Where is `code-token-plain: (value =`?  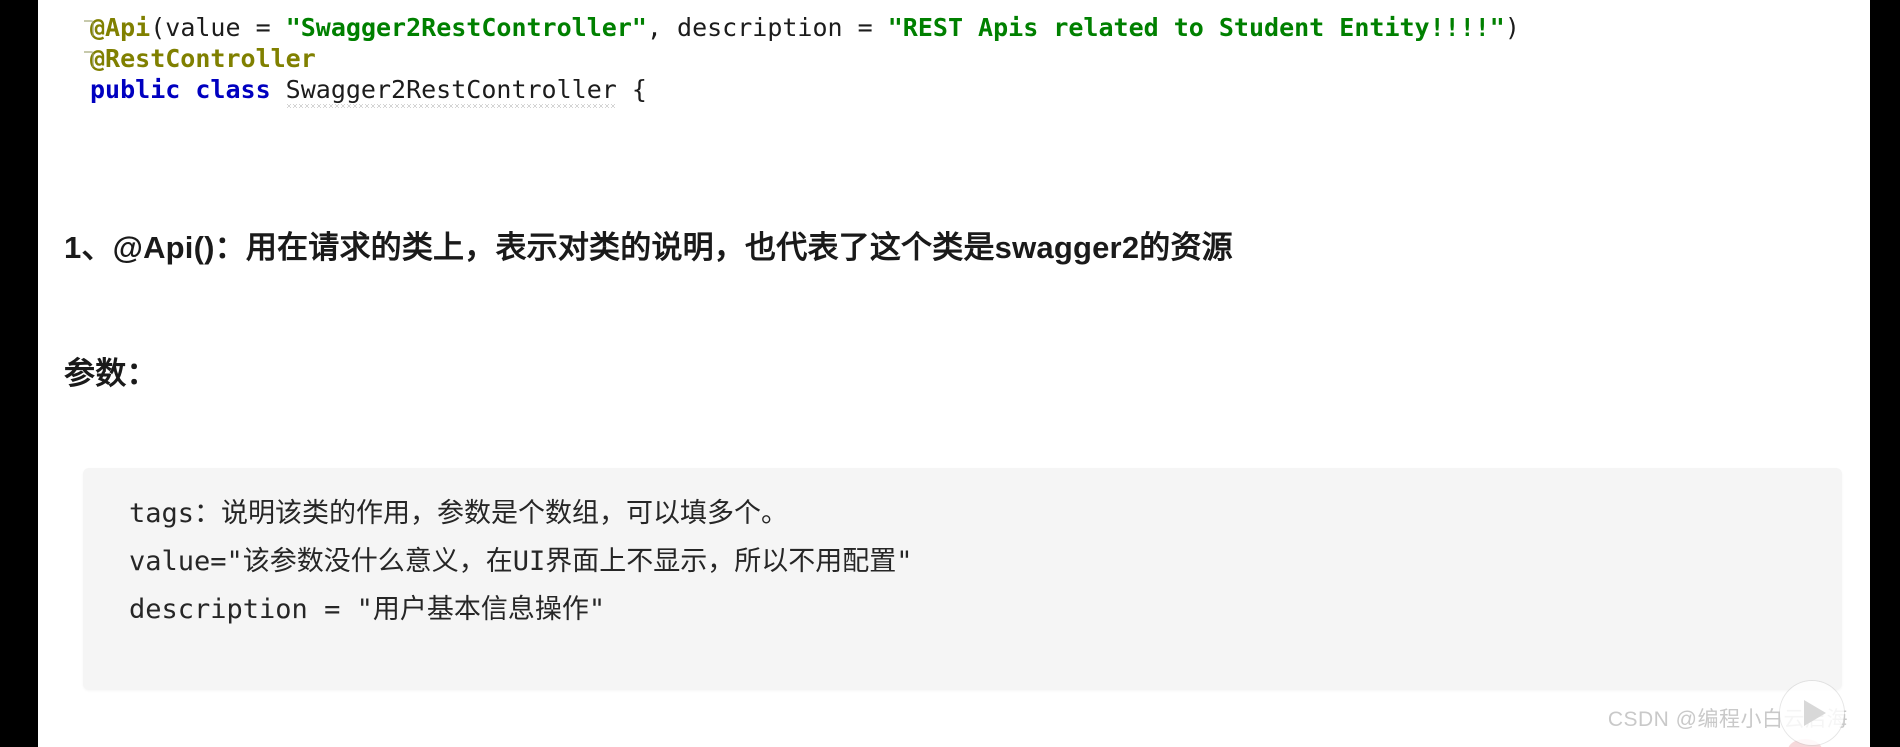
code-token-plain: (value = is located at coordinates (218, 27).